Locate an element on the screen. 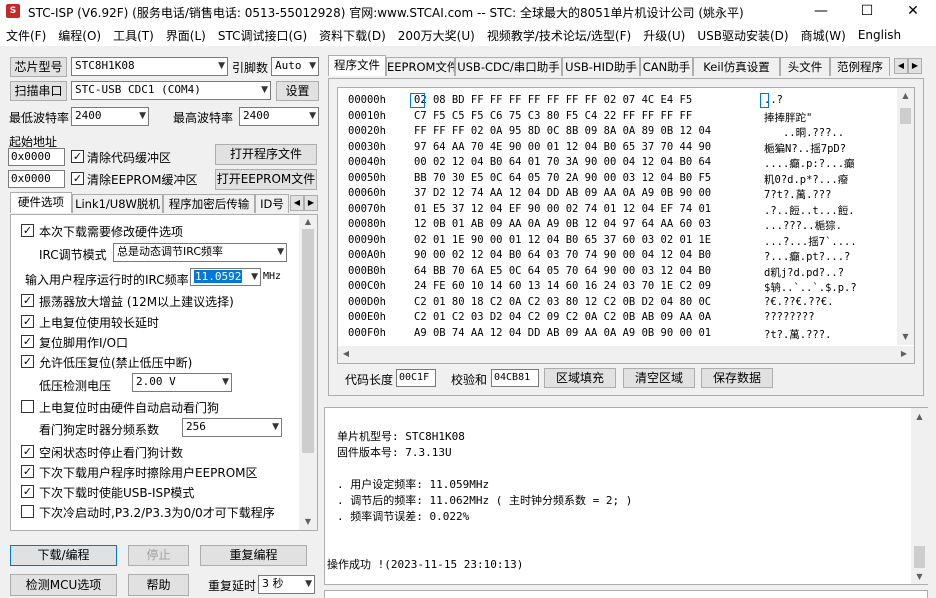 The width and height of the screenshot is (936, 598). clear-area-button: 清空区域 is located at coordinates (659, 378).